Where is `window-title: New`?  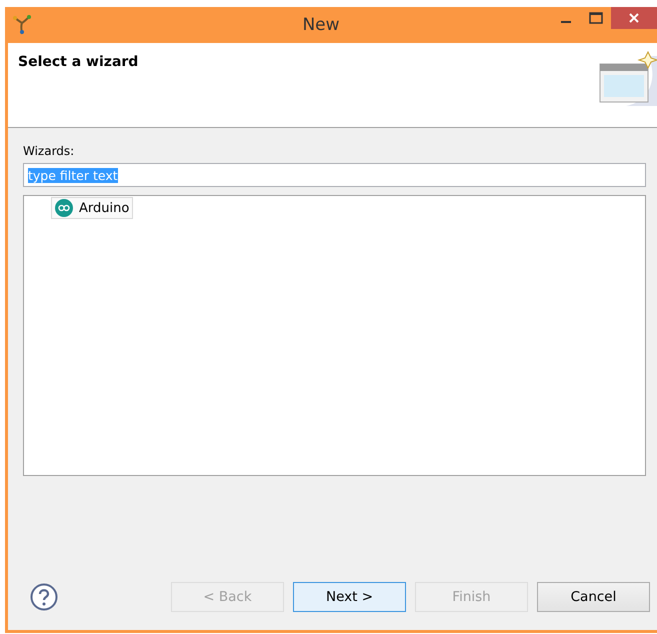
window-title: New is located at coordinates (320, 25).